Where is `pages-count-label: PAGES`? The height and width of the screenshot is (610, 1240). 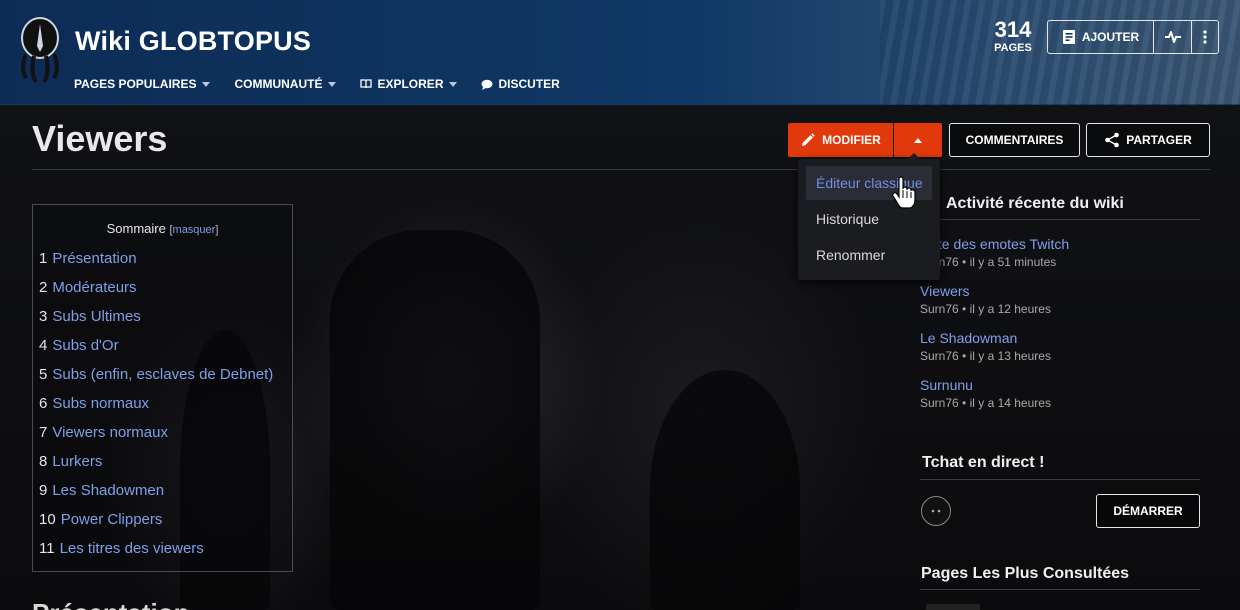 pages-count-label: PAGES is located at coordinates (1013, 48).